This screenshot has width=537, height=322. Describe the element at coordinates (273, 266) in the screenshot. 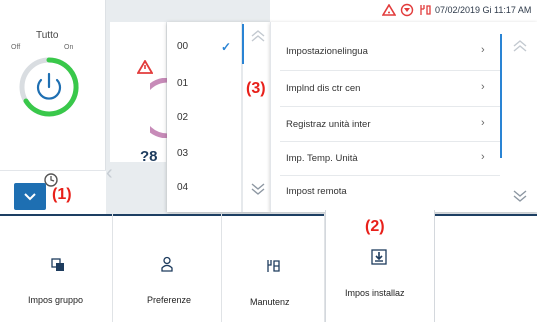

I see `maintenance-icon` at that location.